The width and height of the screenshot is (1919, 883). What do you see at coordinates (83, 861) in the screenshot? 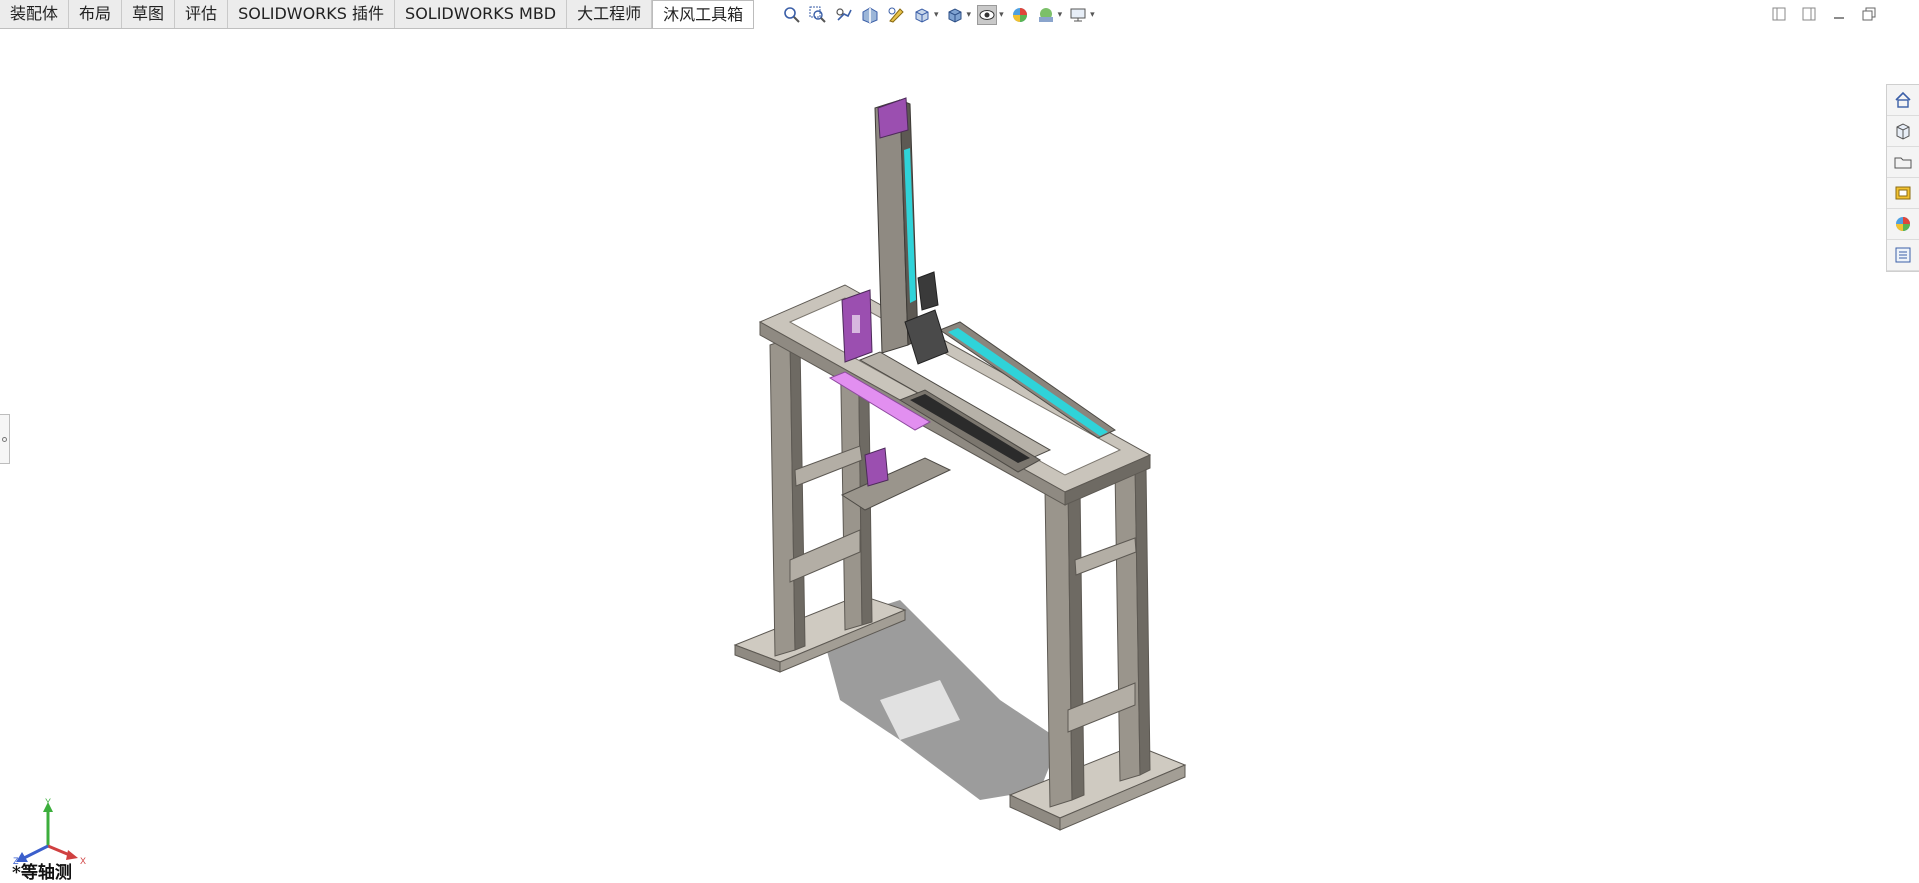
I see `x-axis-label: X` at bounding box center [83, 861].